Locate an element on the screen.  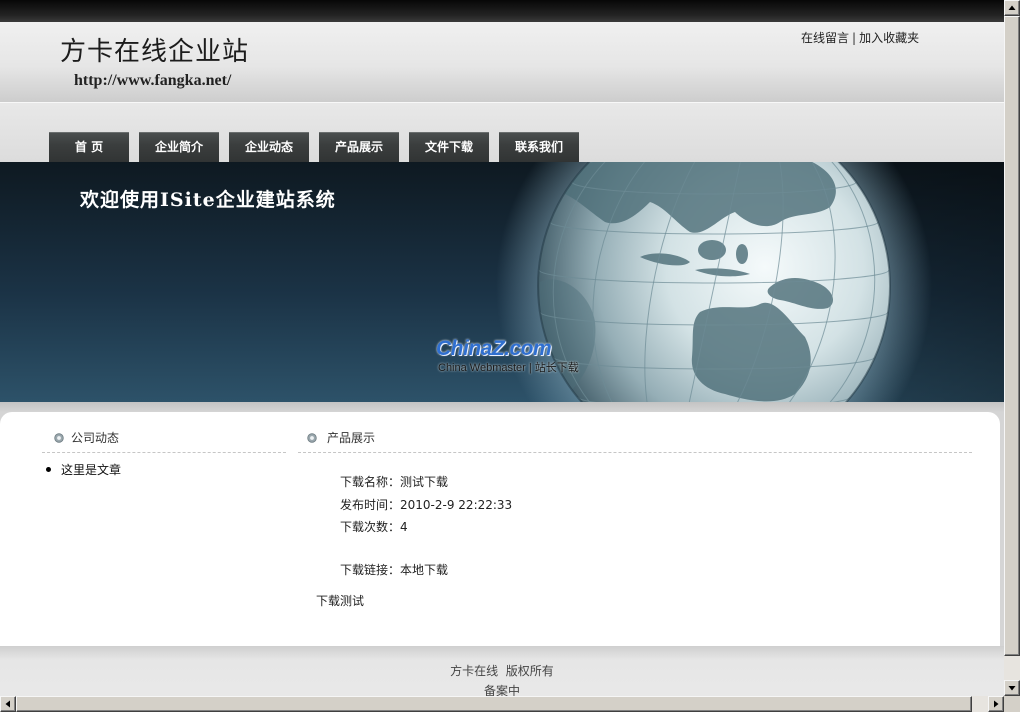
field-value: 测试下载 is located at coordinates (424, 482).